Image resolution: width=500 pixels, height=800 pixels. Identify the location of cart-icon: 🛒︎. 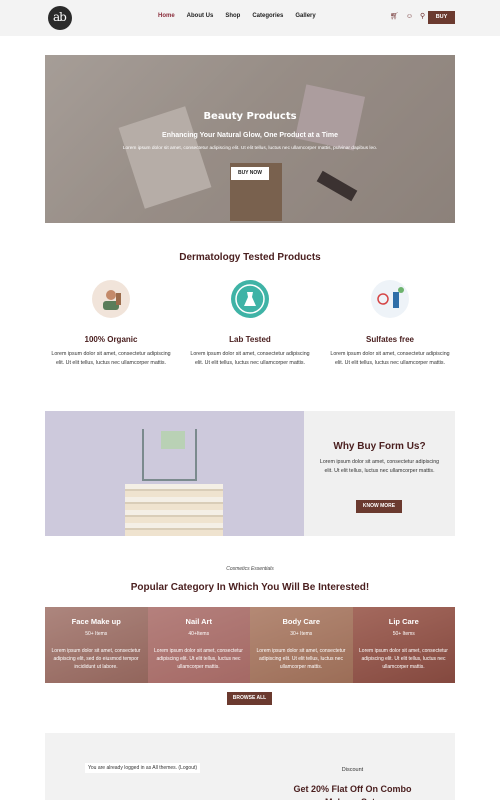
(394, 17).